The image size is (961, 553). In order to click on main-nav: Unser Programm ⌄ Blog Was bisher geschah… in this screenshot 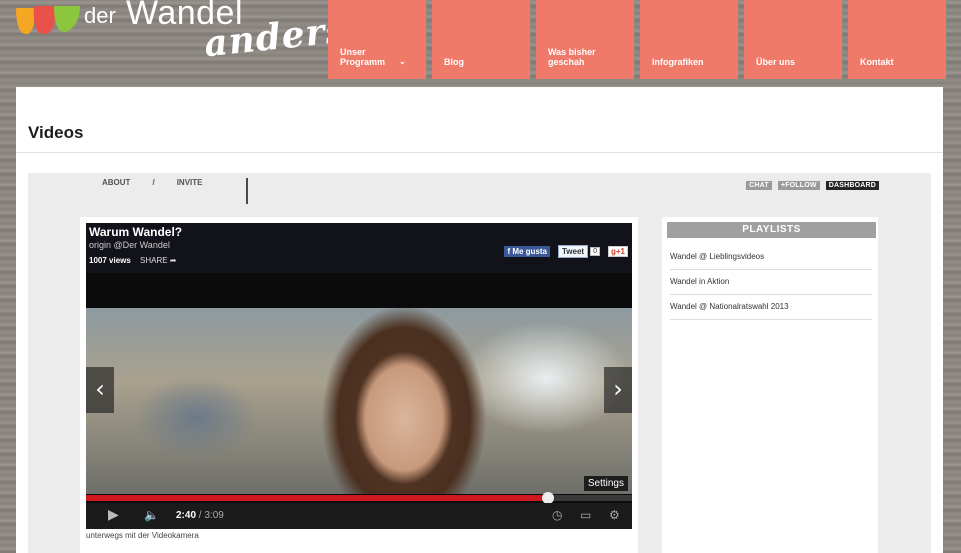, I will do `click(637, 39)`.